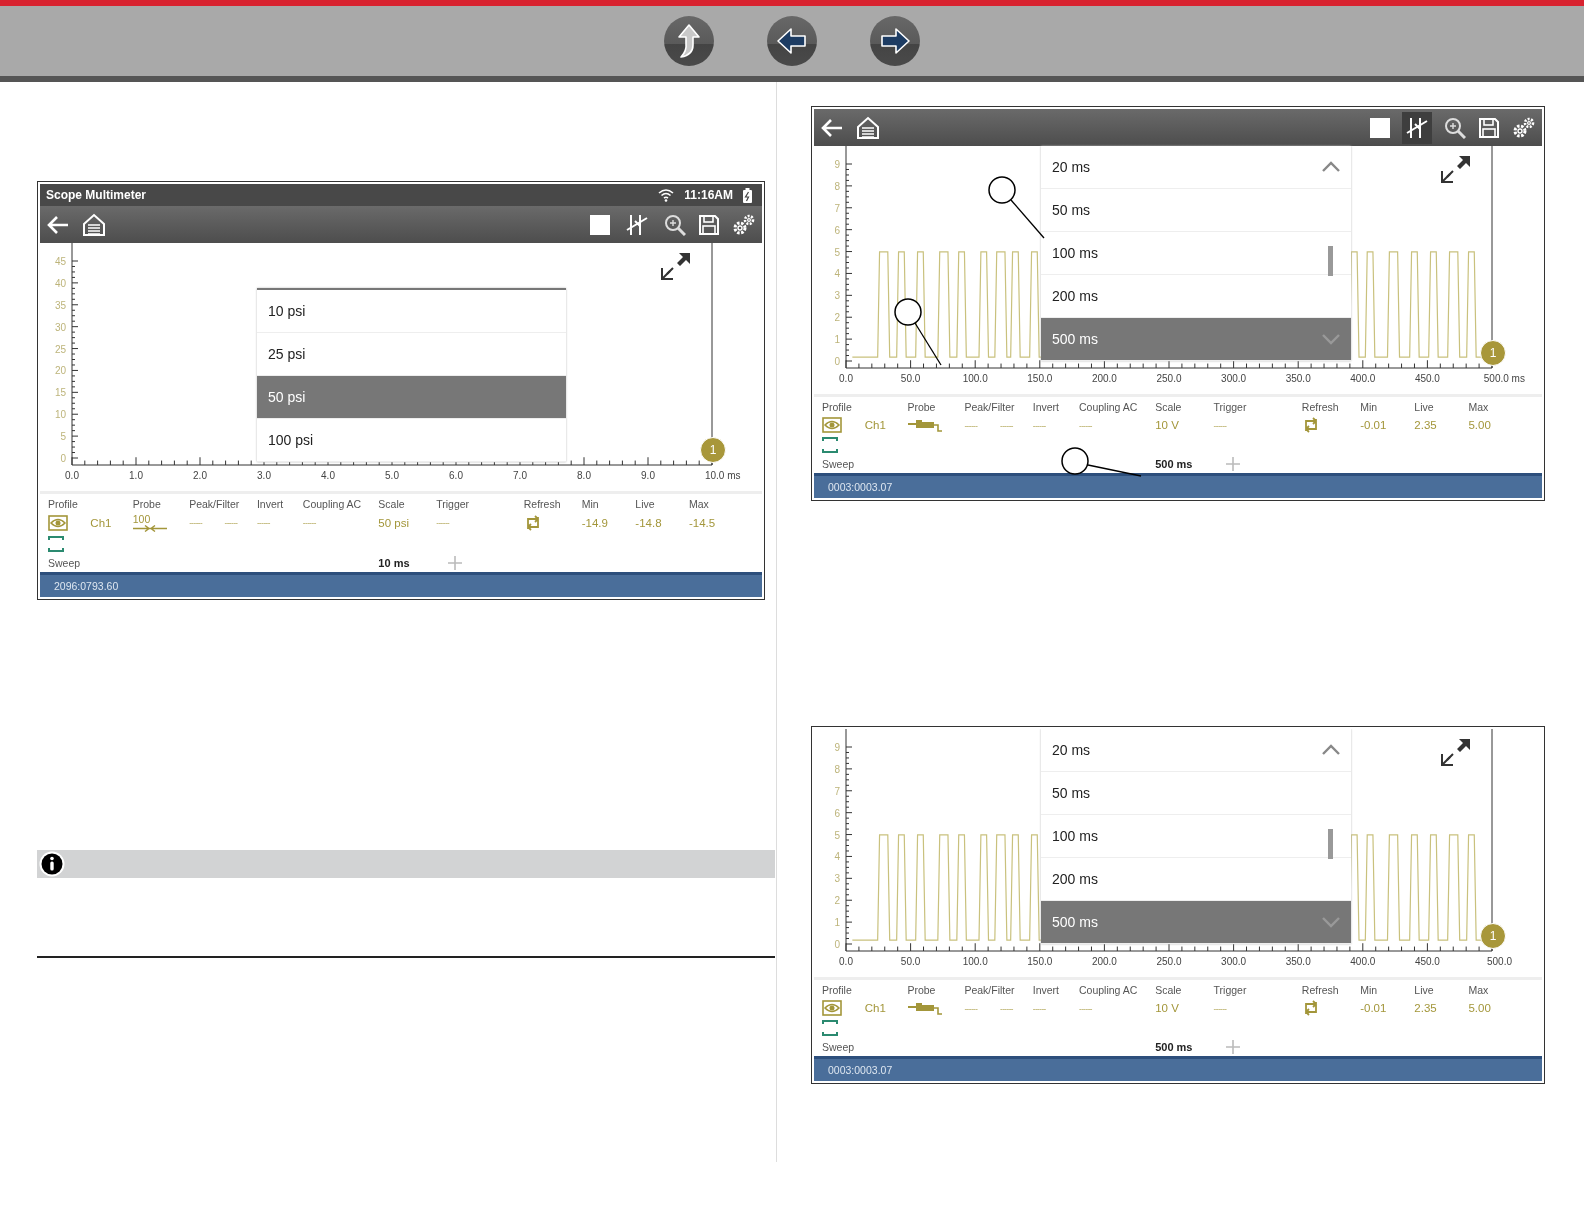 This screenshot has height=1224, width=1584. What do you see at coordinates (708, 195) in the screenshot?
I see `clock: 11:16AM` at bounding box center [708, 195].